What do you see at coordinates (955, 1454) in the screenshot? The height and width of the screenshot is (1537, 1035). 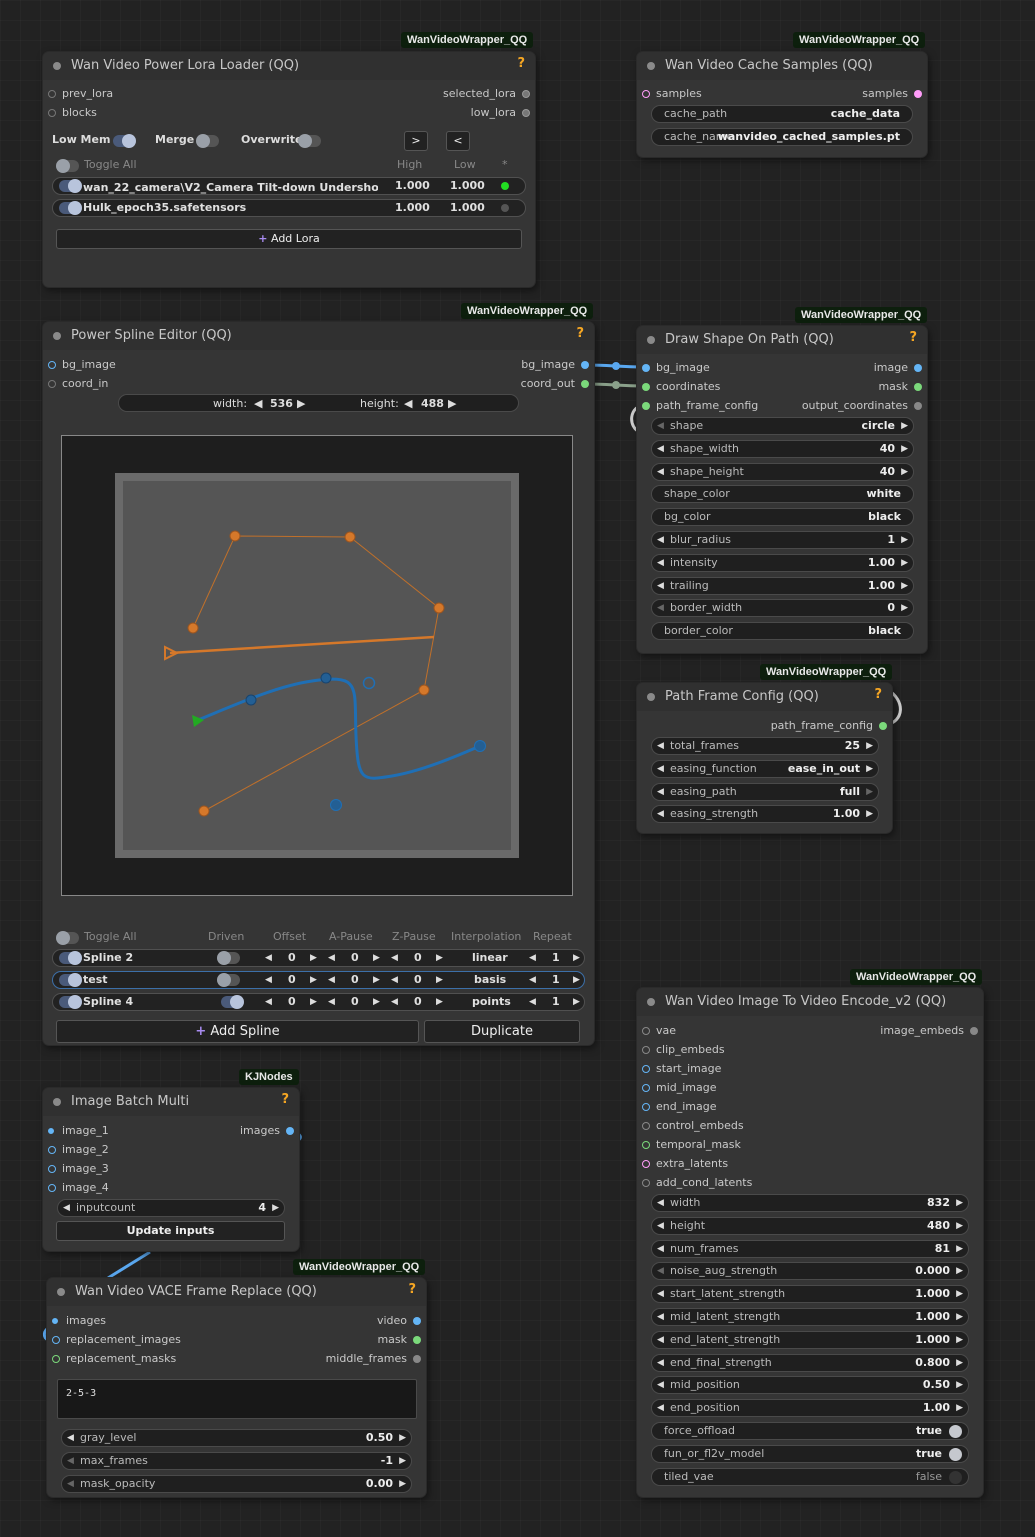 I see `toggle-knob-icon` at bounding box center [955, 1454].